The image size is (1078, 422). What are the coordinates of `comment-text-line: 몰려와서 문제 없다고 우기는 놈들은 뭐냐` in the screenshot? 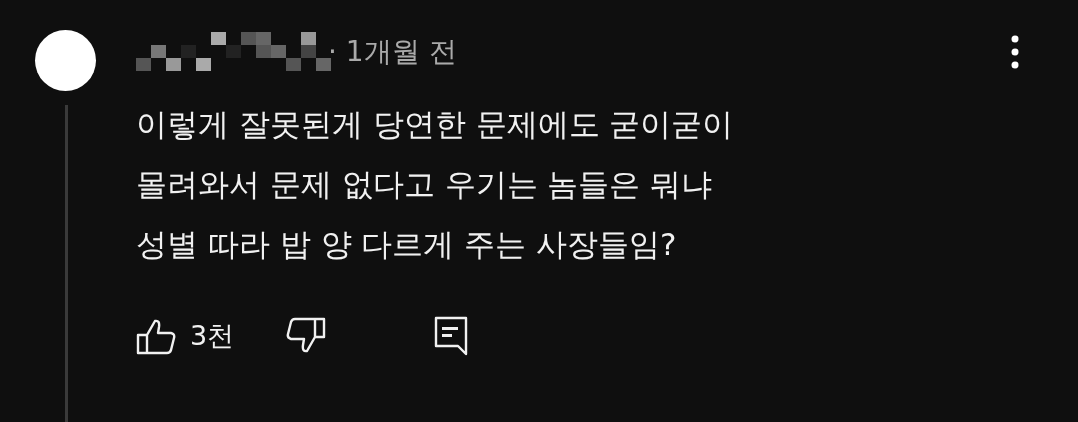 It's located at (425, 184).